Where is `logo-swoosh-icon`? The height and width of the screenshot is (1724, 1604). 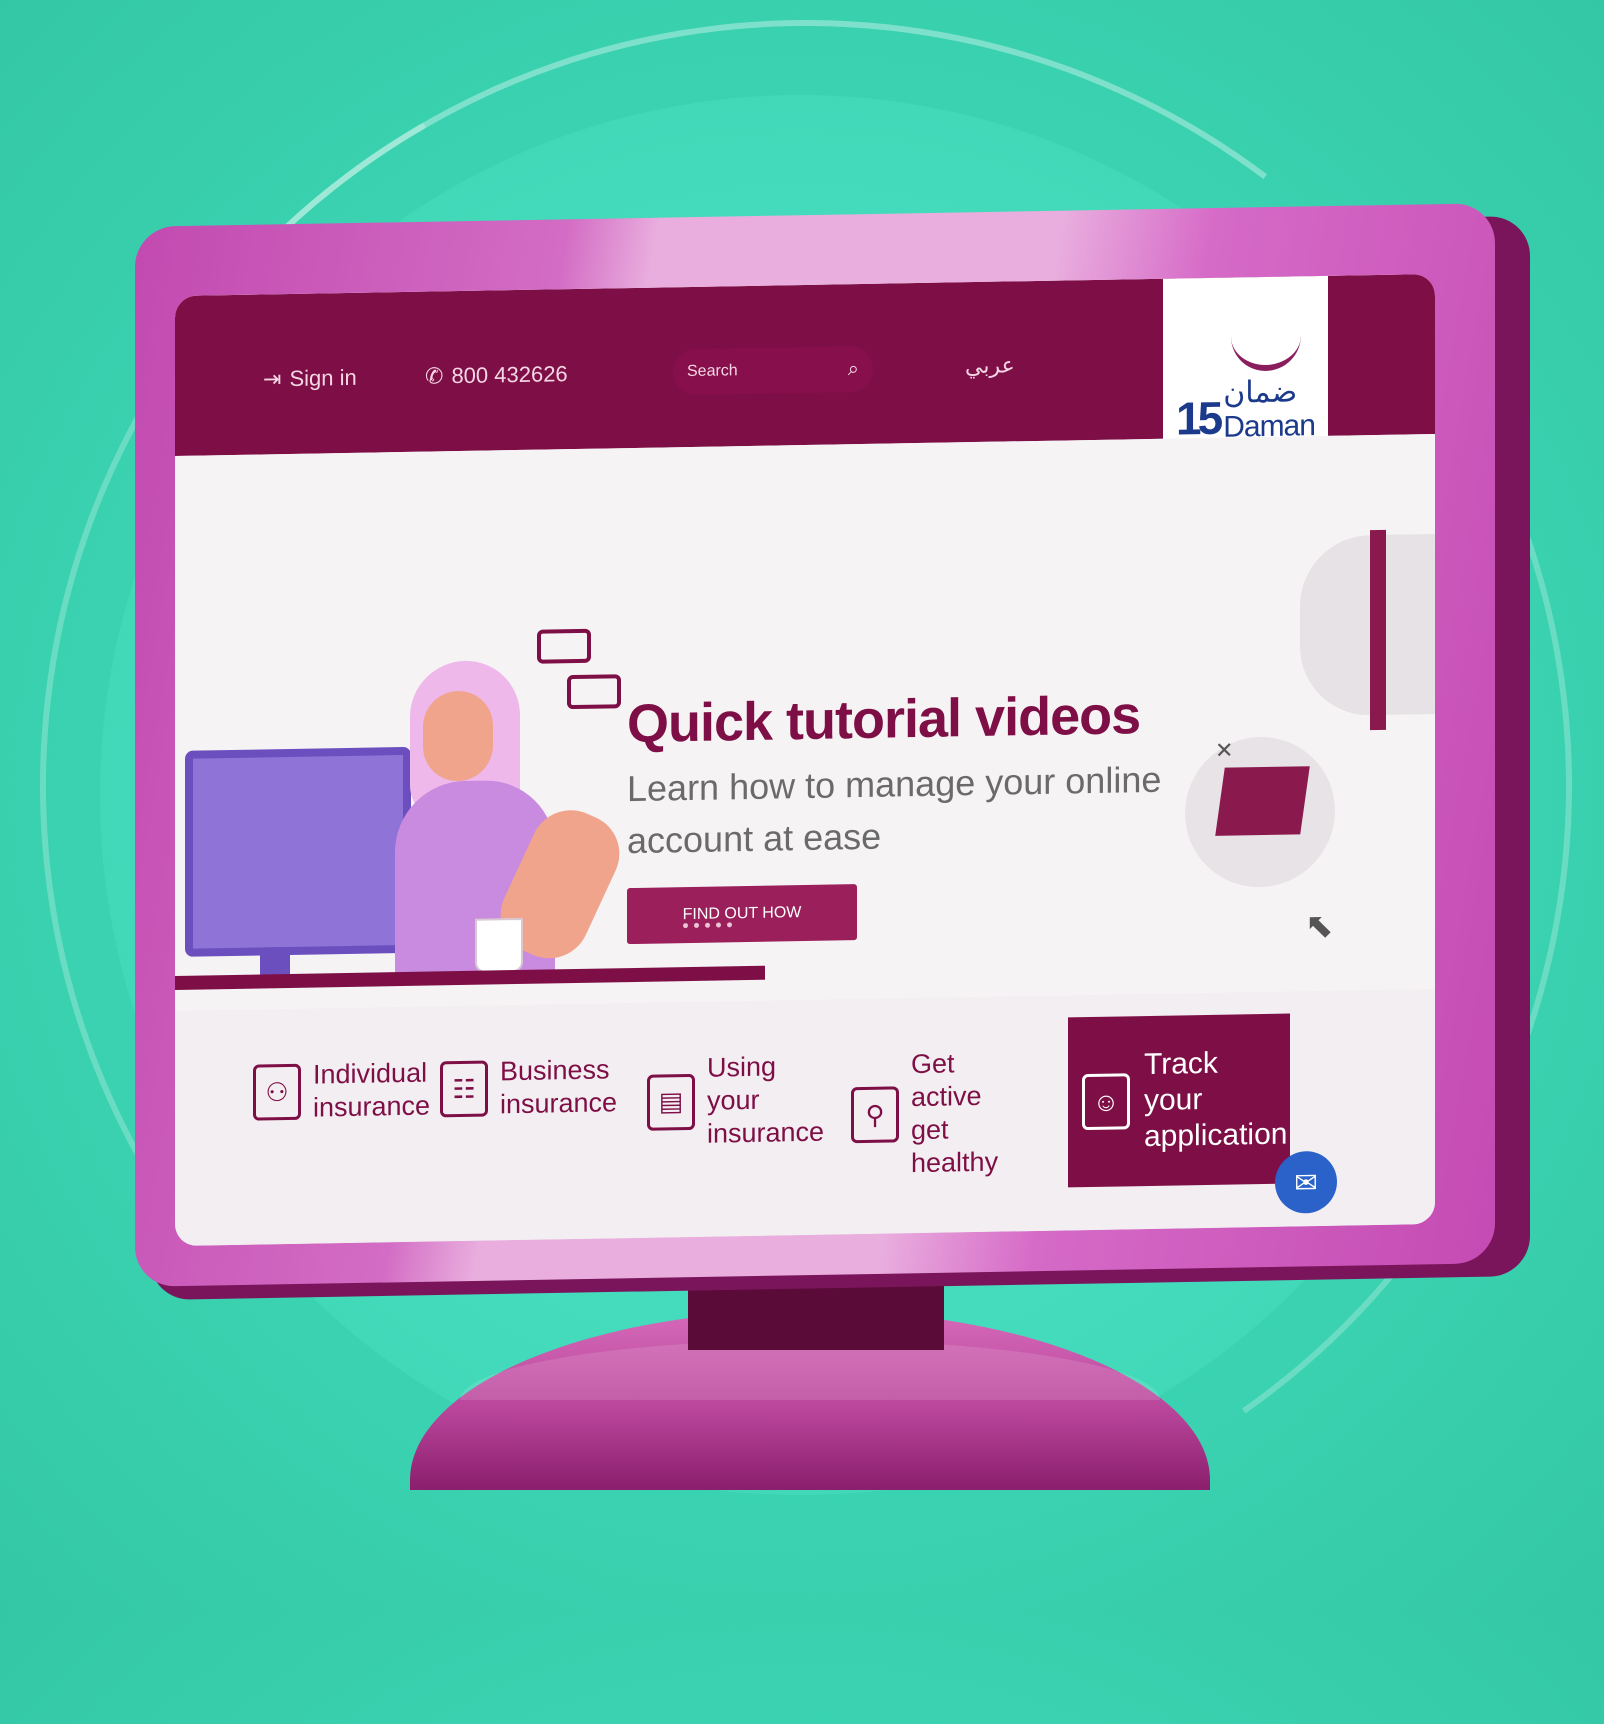
logo-swoosh-icon is located at coordinates (1265, 350).